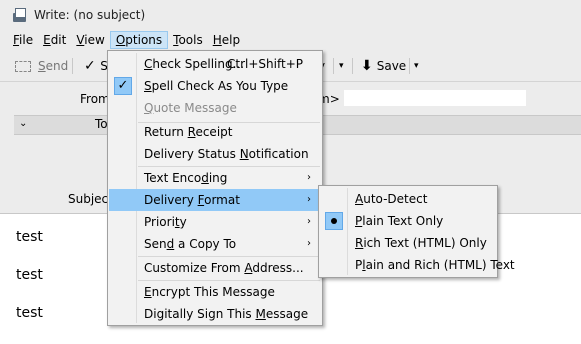 Image resolution: width=581 pixels, height=344 pixels. What do you see at coordinates (287, 314) in the screenshot?
I see `menu-item-text: essage` at bounding box center [287, 314].